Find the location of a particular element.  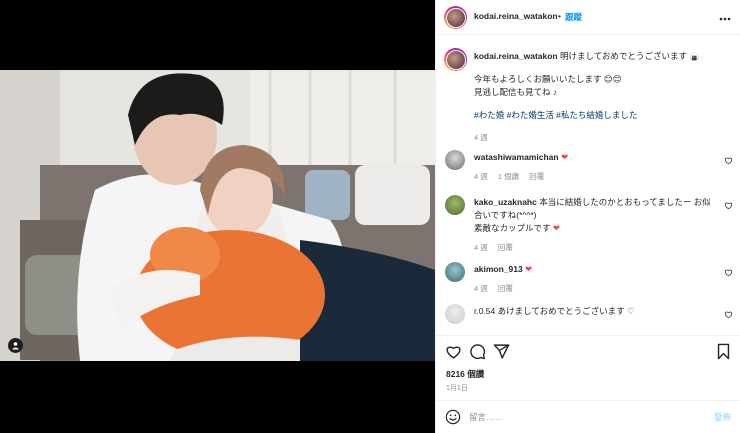

caption-avatar is located at coordinates (455, 59).